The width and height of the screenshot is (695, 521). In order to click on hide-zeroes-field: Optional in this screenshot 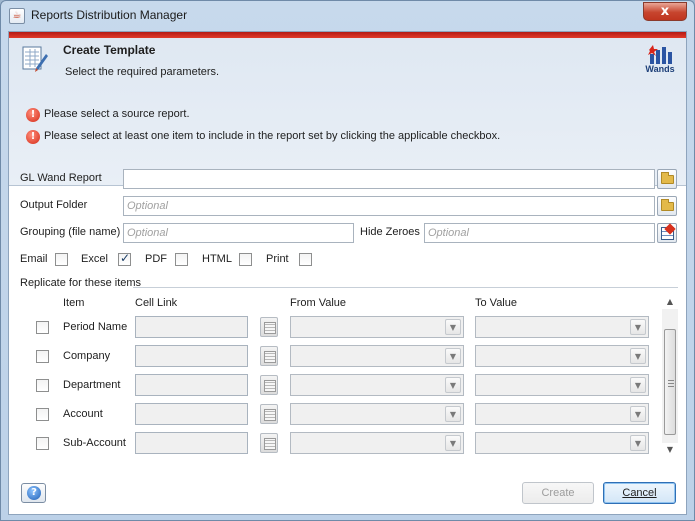, I will do `click(539, 233)`.